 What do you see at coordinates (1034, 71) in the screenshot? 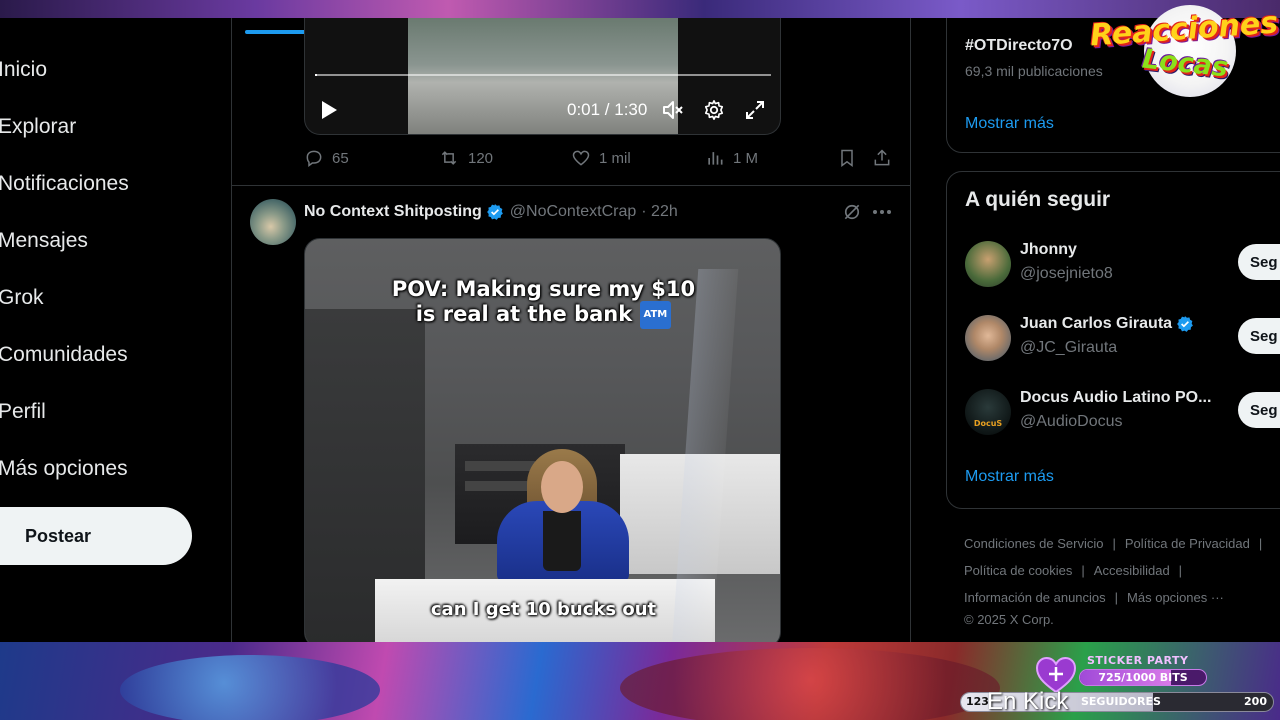
I see `trend-post-count: 69,3 mil publicaciones` at bounding box center [1034, 71].